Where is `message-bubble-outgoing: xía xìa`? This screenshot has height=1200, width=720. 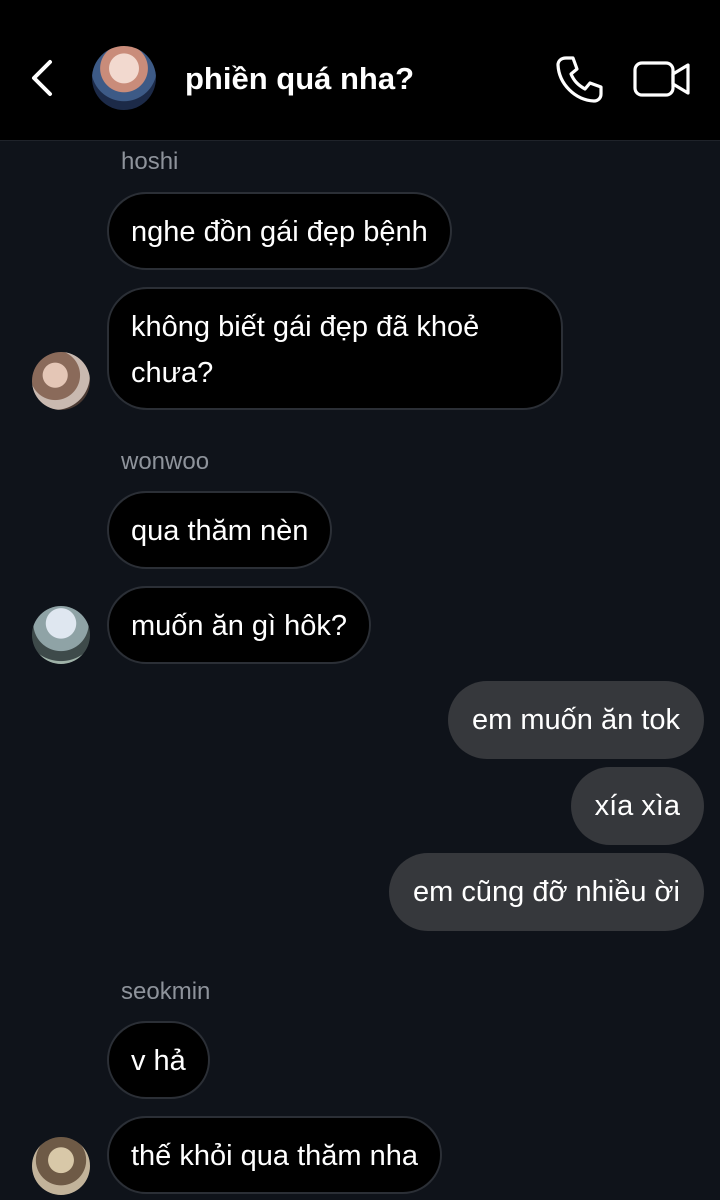
message-bubble-outgoing: xía xìa is located at coordinates (637, 806).